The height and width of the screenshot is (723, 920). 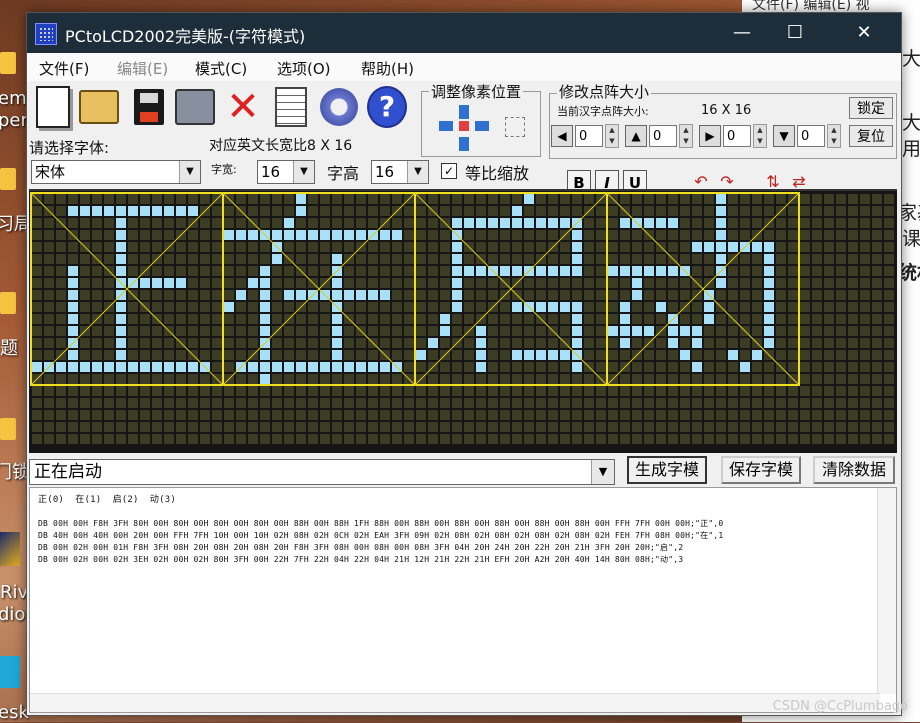 What do you see at coordinates (589, 136) in the screenshot?
I see `size-spinner-1: 0` at bounding box center [589, 136].